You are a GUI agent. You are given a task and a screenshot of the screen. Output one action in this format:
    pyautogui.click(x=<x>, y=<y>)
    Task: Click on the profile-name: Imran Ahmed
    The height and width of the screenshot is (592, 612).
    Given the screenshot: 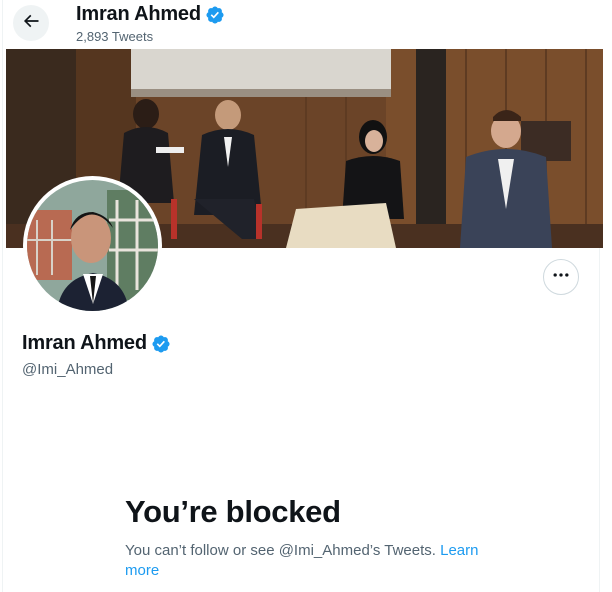 What is the action you would take?
    pyautogui.click(x=84, y=343)
    